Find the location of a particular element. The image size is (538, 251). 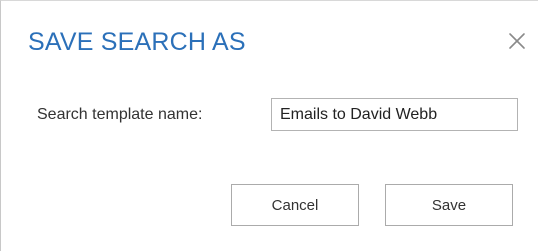

save-button: Save is located at coordinates (449, 205).